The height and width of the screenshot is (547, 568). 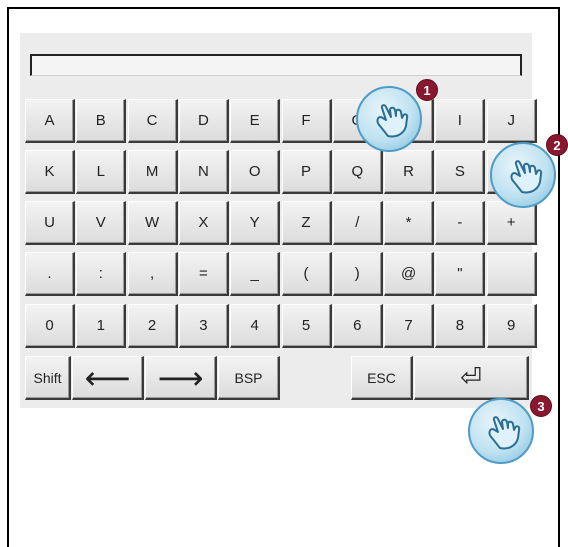 I want to click on key-r0c5: F, so click(x=306, y=121).